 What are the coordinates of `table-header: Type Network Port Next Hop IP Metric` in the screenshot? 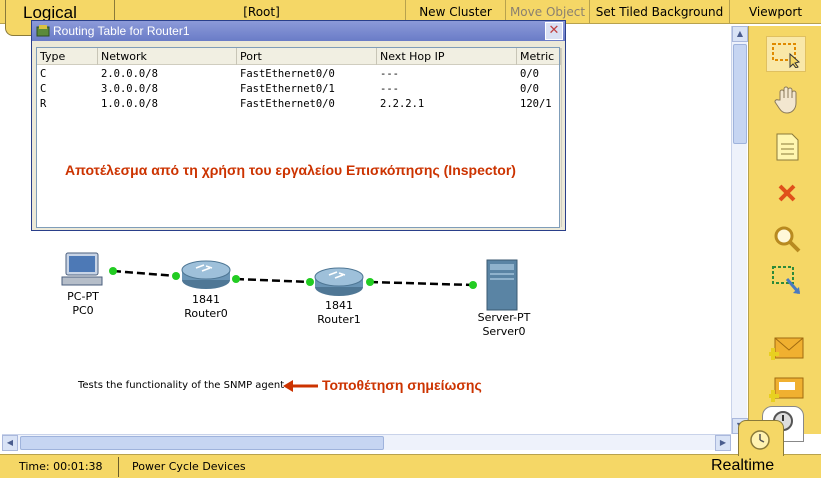 It's located at (299, 56).